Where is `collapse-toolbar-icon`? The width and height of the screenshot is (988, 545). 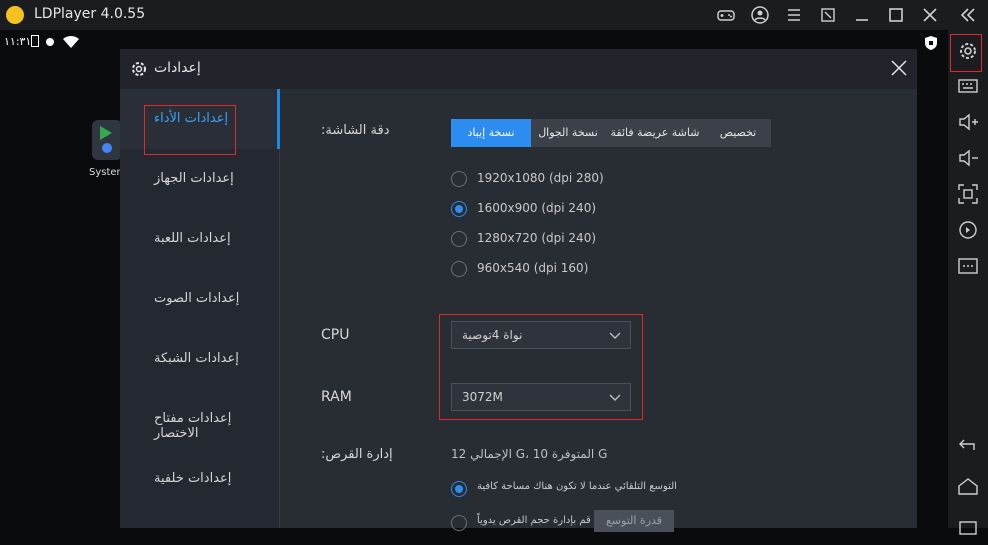 collapse-toolbar-icon is located at coordinates (968, 15).